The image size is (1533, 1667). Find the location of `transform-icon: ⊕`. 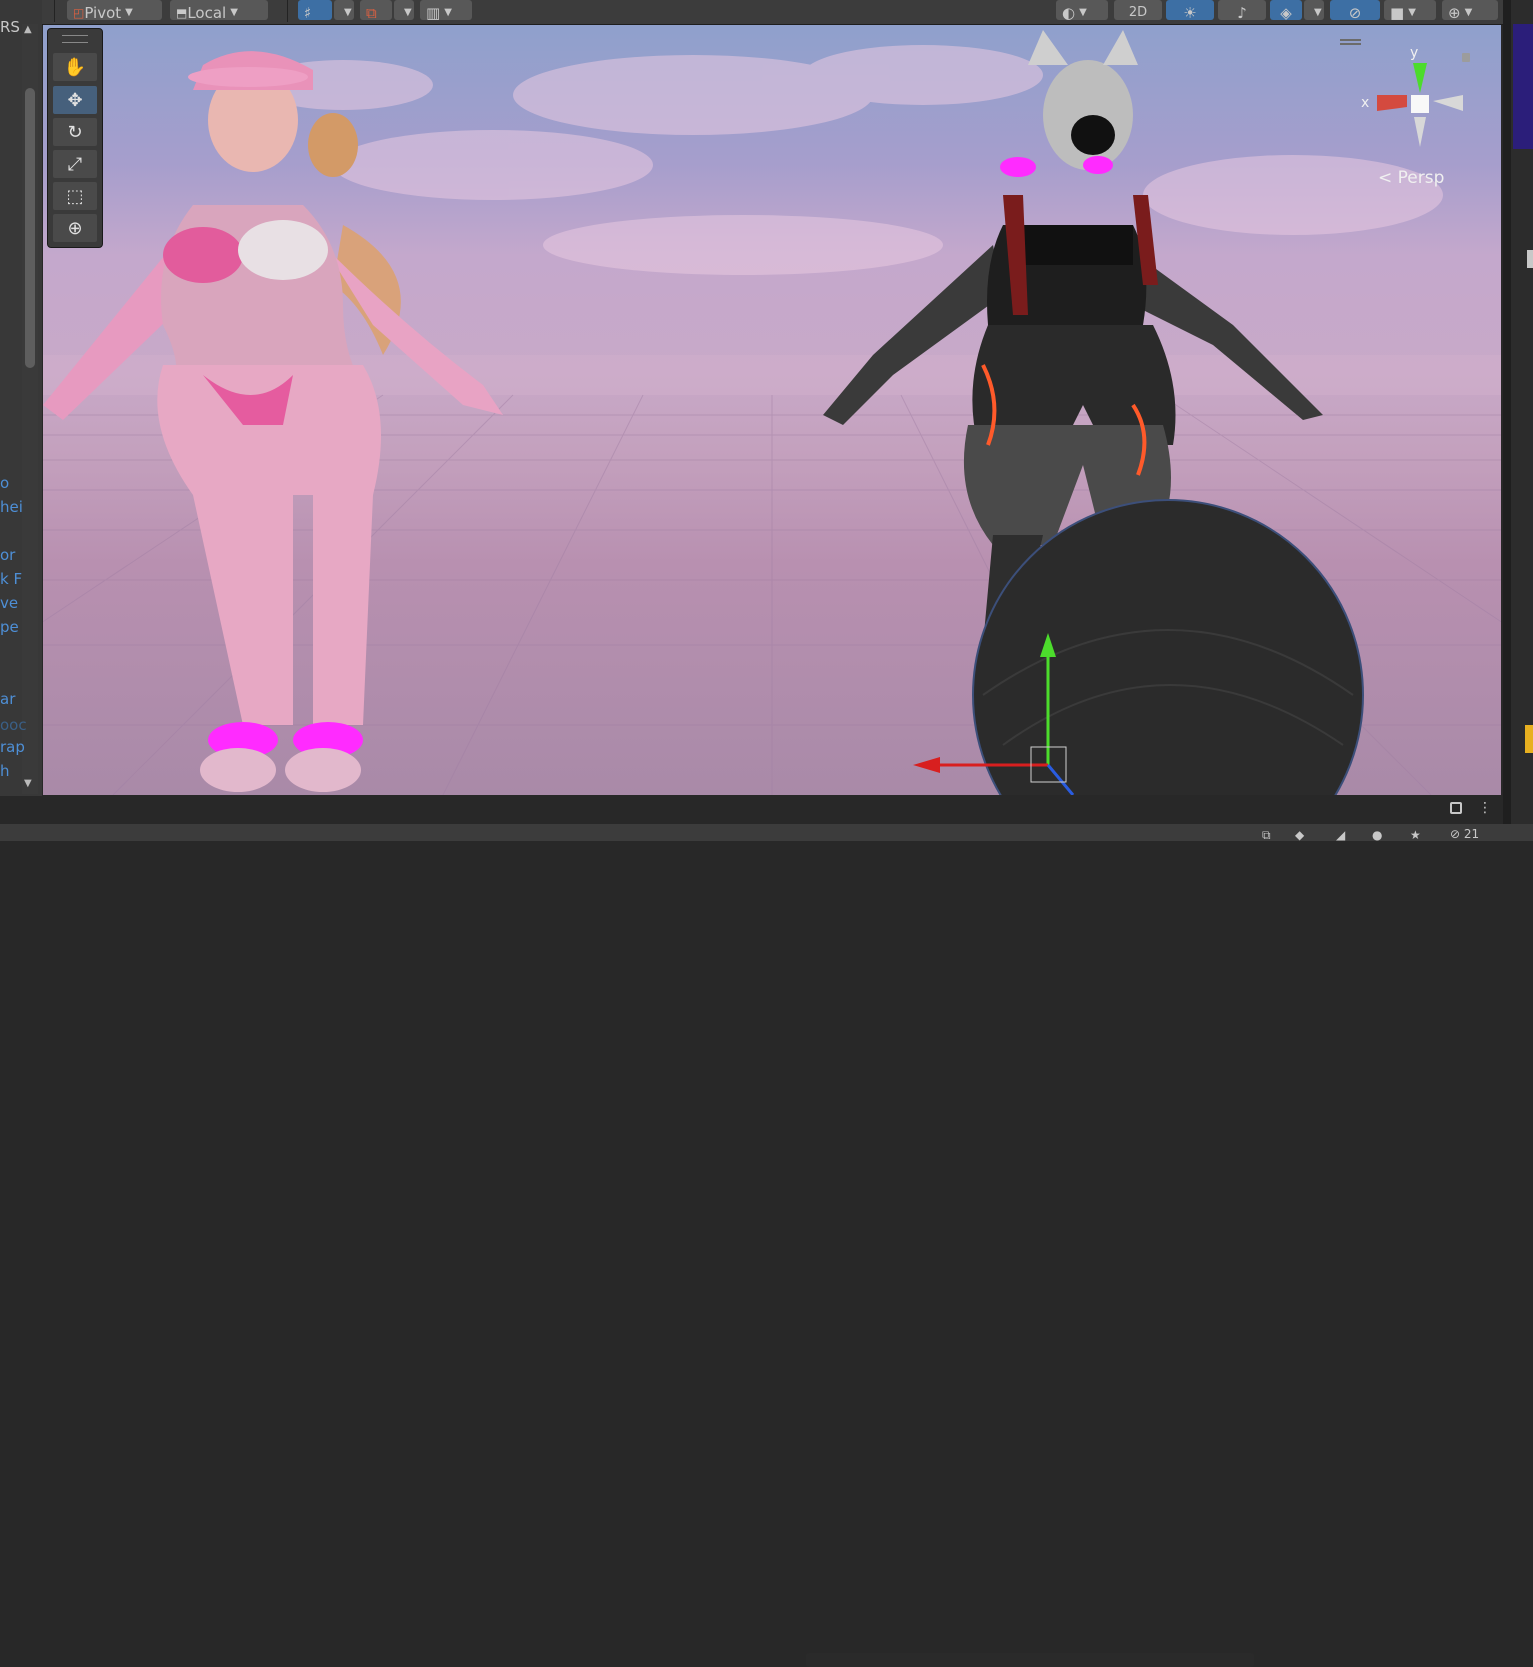

transform-icon: ⊕ is located at coordinates (75, 228).